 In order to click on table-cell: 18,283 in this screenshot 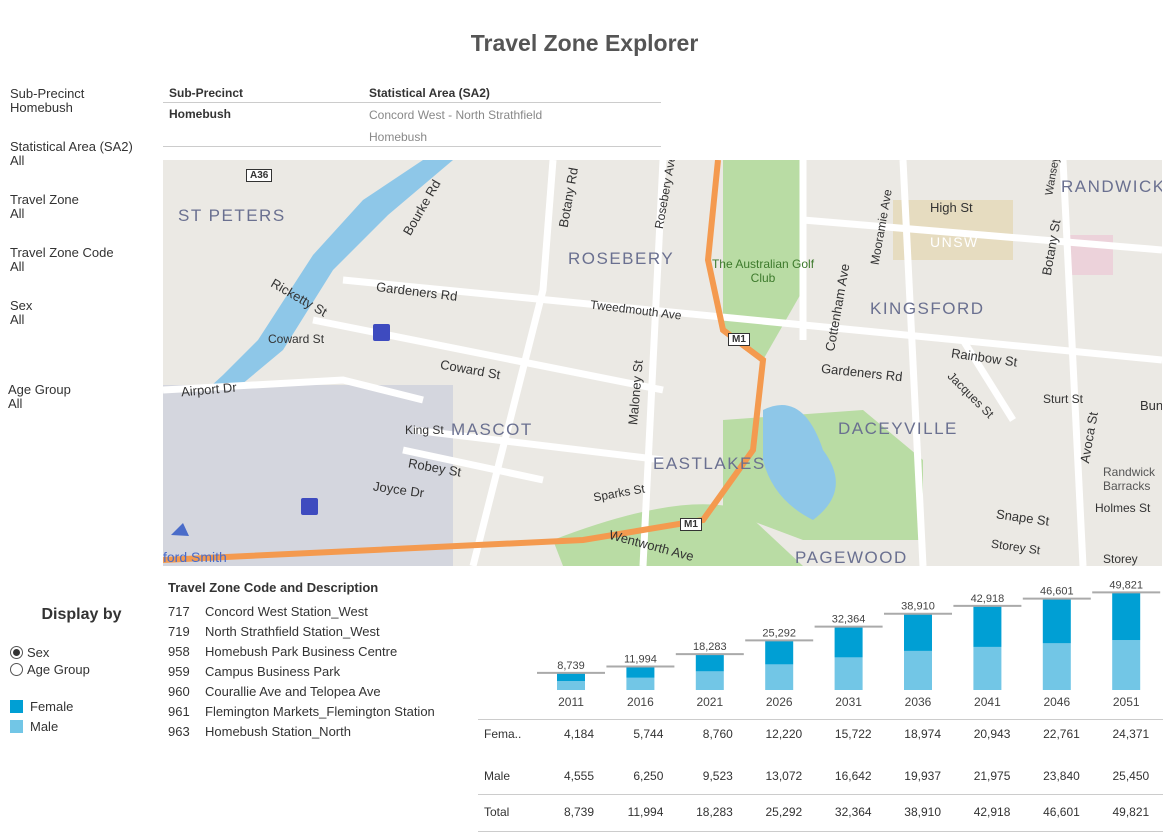, I will do `click(714, 812)`.